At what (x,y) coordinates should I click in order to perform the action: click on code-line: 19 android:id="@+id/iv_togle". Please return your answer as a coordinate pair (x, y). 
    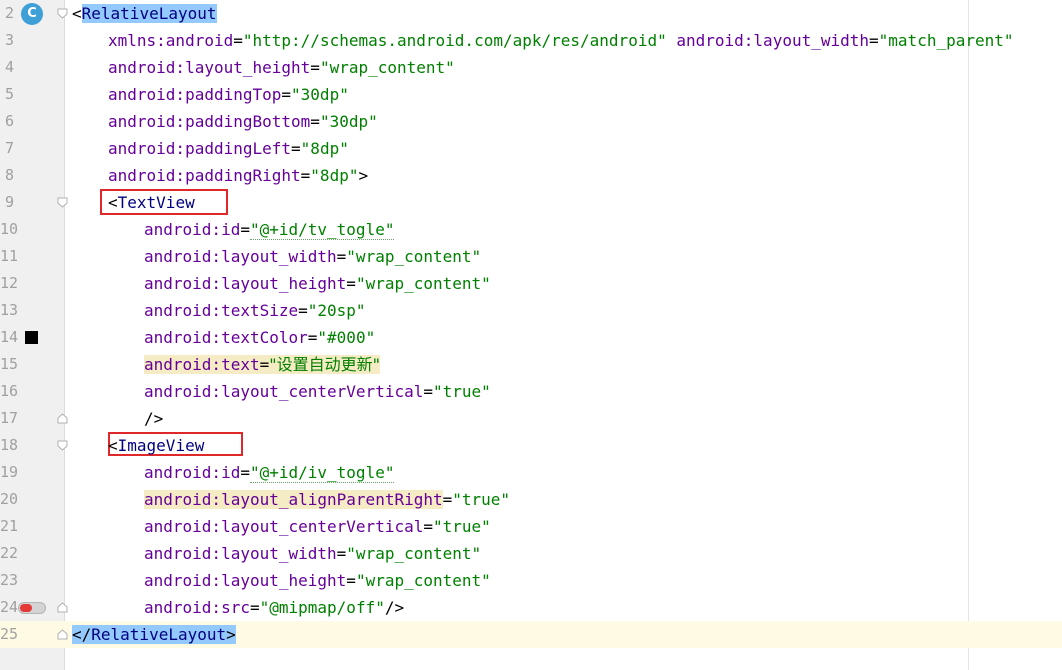
    Looking at the image, I should click on (531, 472).